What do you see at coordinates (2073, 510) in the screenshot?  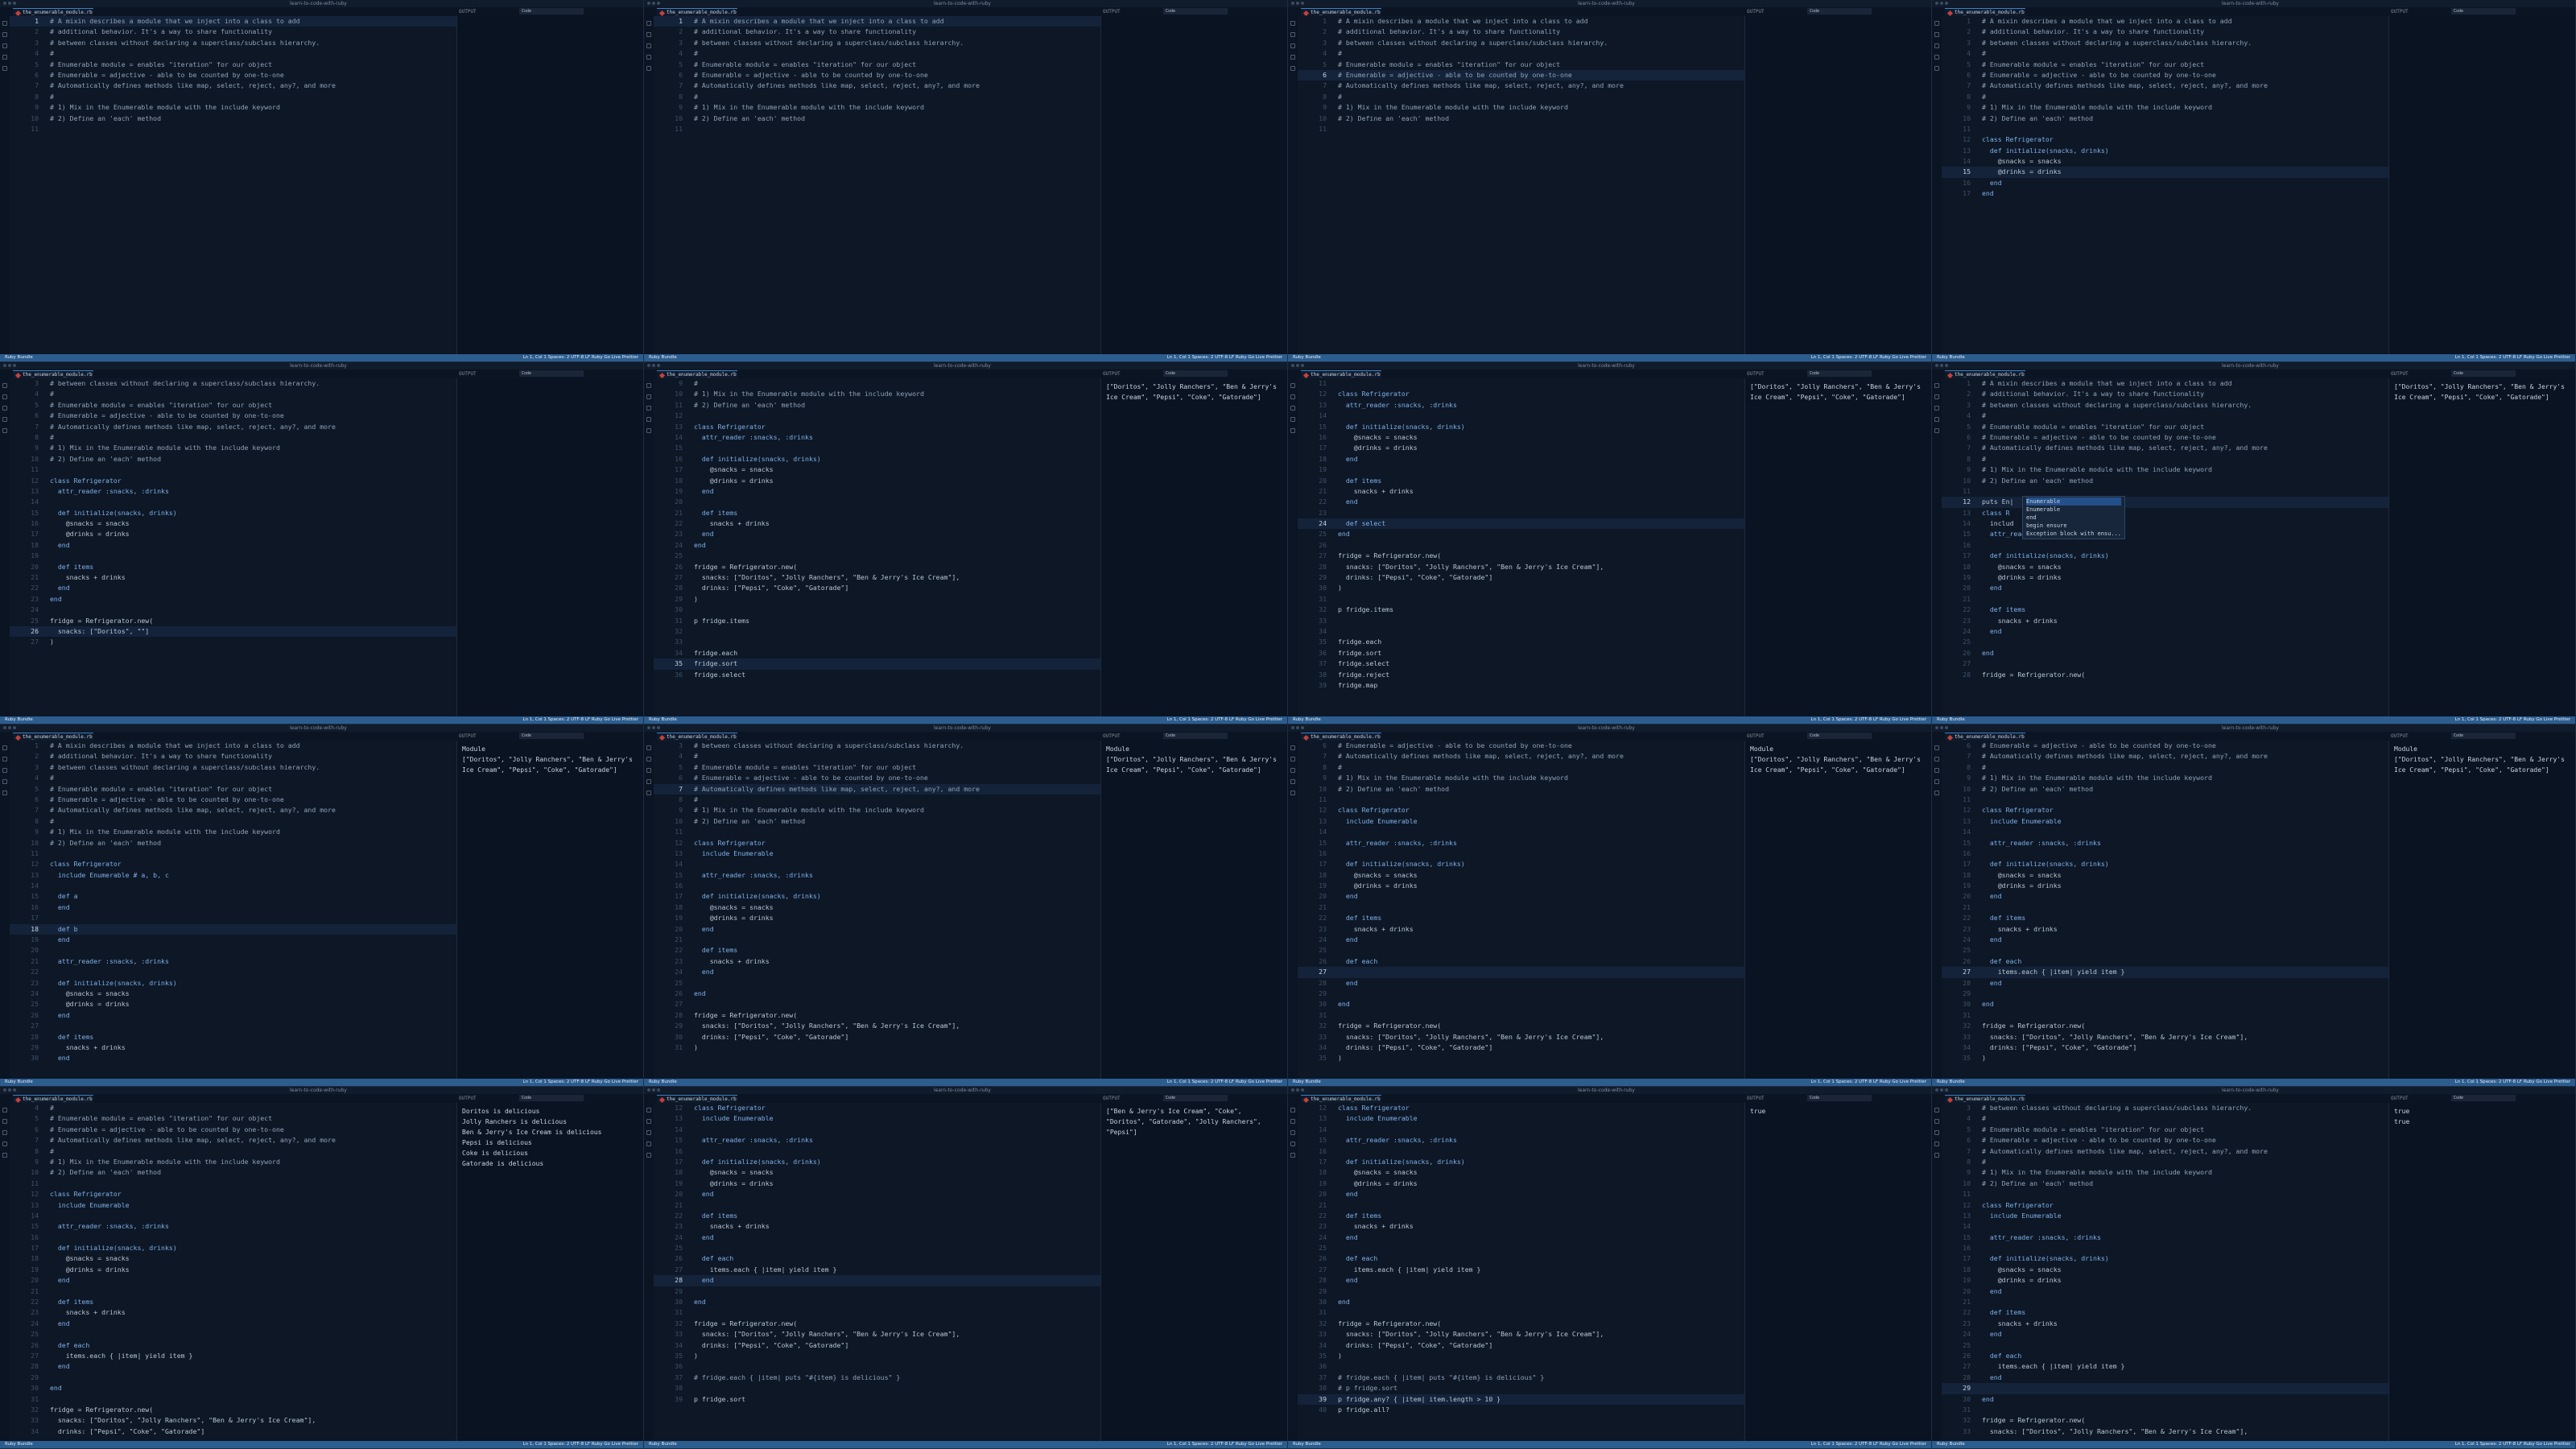 I see `autocomplete-item: Enumerable` at bounding box center [2073, 510].